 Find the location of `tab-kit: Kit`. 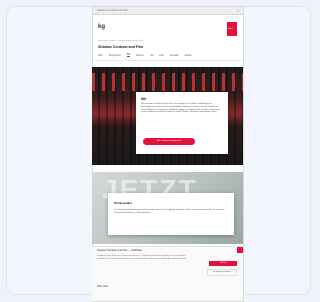

tab-kit: Kit is located at coordinates (129, 55).